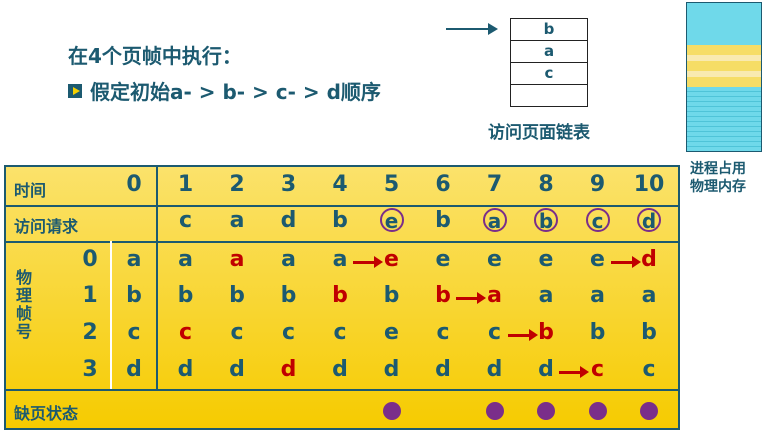 Image resolution: width=776 pixels, height=435 pixels. Describe the element at coordinates (718, 169) in the screenshot. I see `memory-caption-line: 进程占用` at that location.